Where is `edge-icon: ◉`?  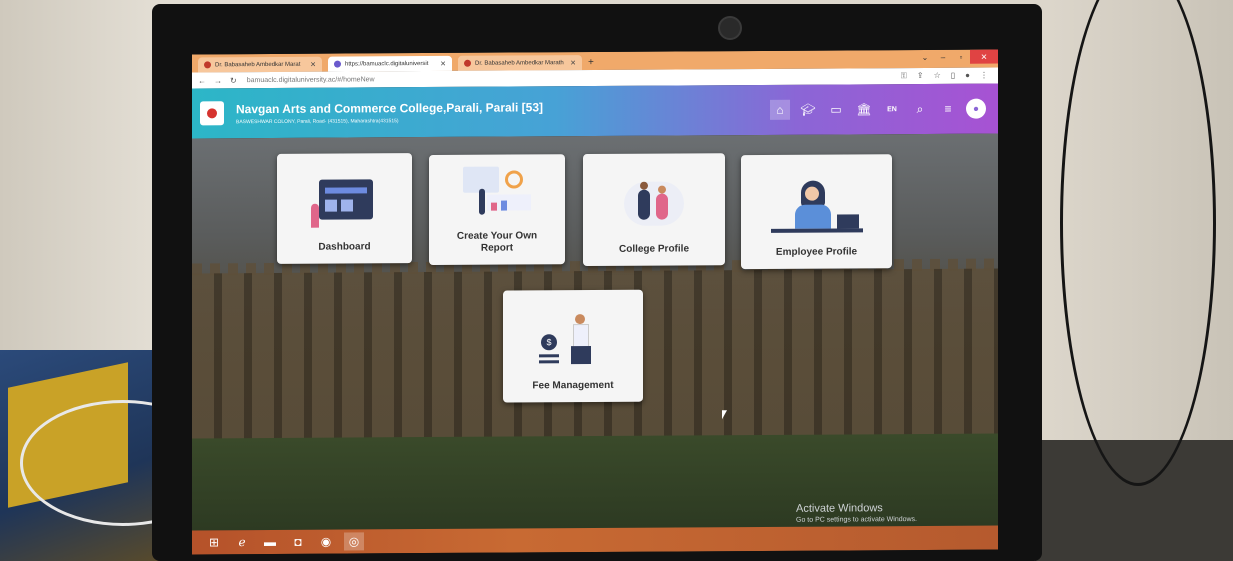 edge-icon: ◉ is located at coordinates (326, 542).